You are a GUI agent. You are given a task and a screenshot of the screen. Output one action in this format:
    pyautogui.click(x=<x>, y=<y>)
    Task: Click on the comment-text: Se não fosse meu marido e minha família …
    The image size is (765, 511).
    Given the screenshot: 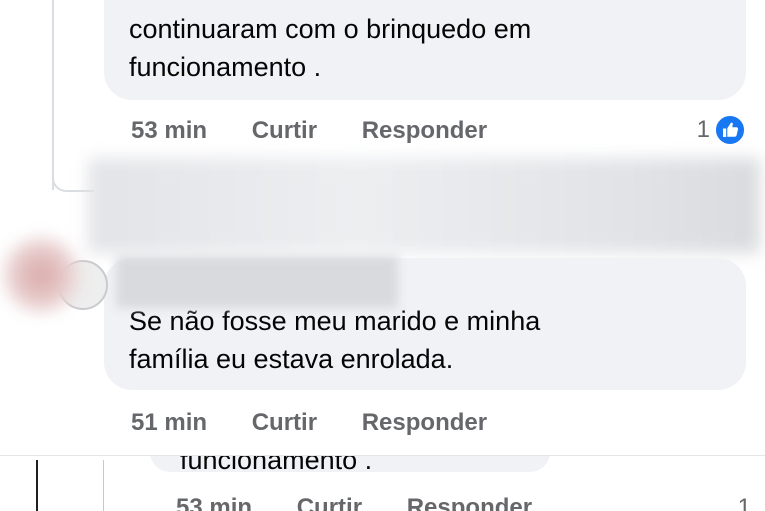 What is the action you would take?
    pyautogui.click(x=429, y=340)
    